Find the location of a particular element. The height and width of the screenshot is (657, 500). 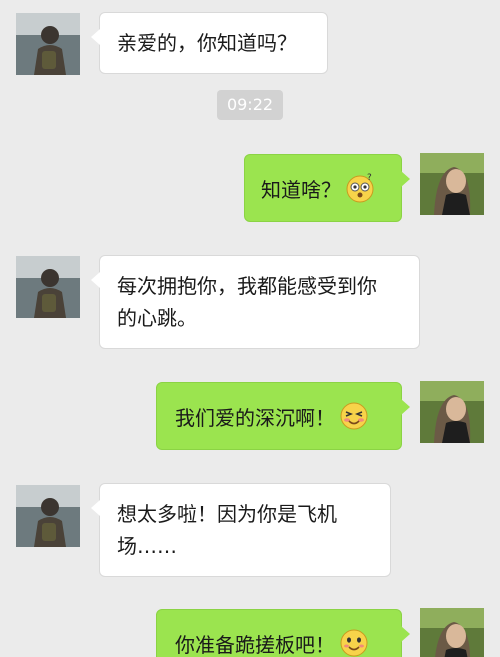

incoming-message-bubble: 每次拥抱你，我都能感受到你 的心跳。 is located at coordinates (255, 302).